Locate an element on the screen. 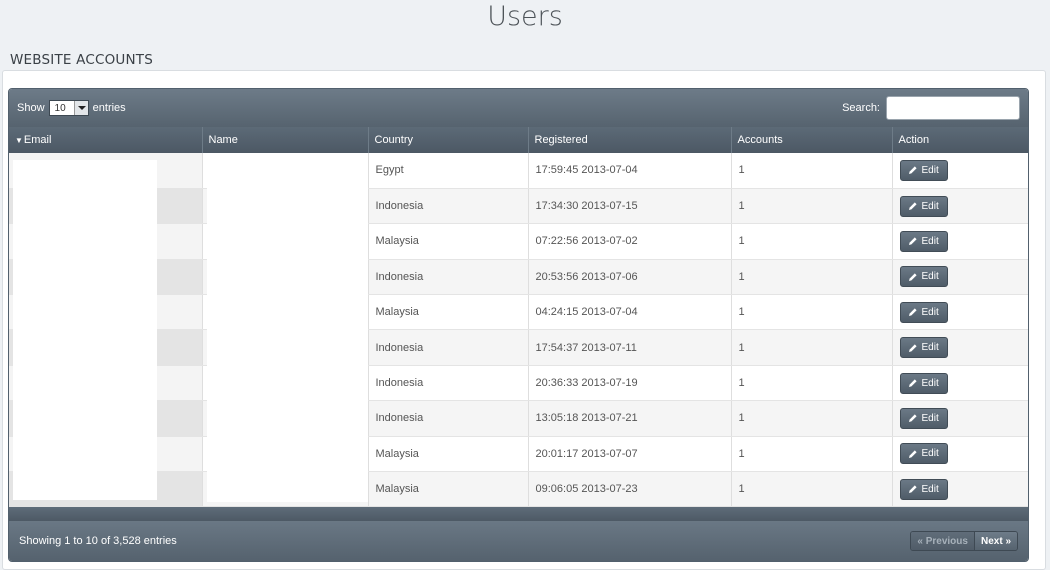  pagination: « Previous Next » is located at coordinates (964, 541).